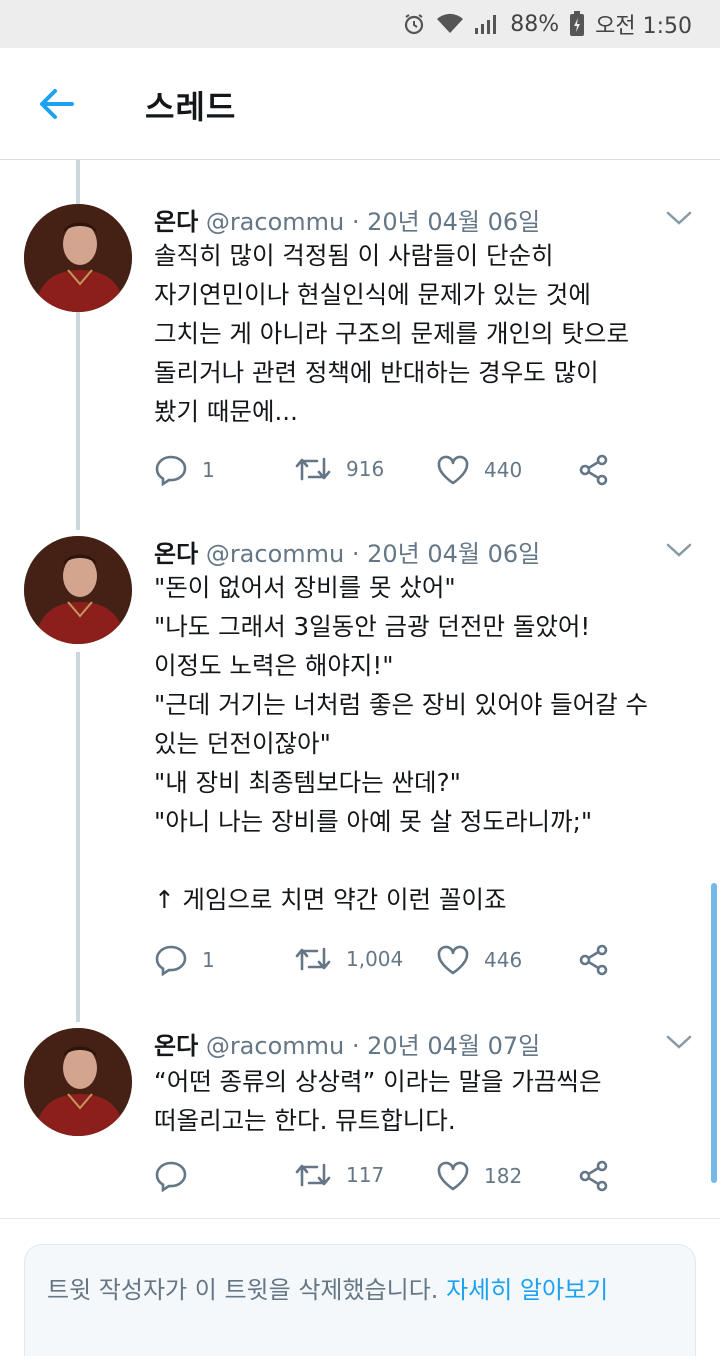 This screenshot has width=720, height=1356. I want to click on reply-button, so click(178, 1176).